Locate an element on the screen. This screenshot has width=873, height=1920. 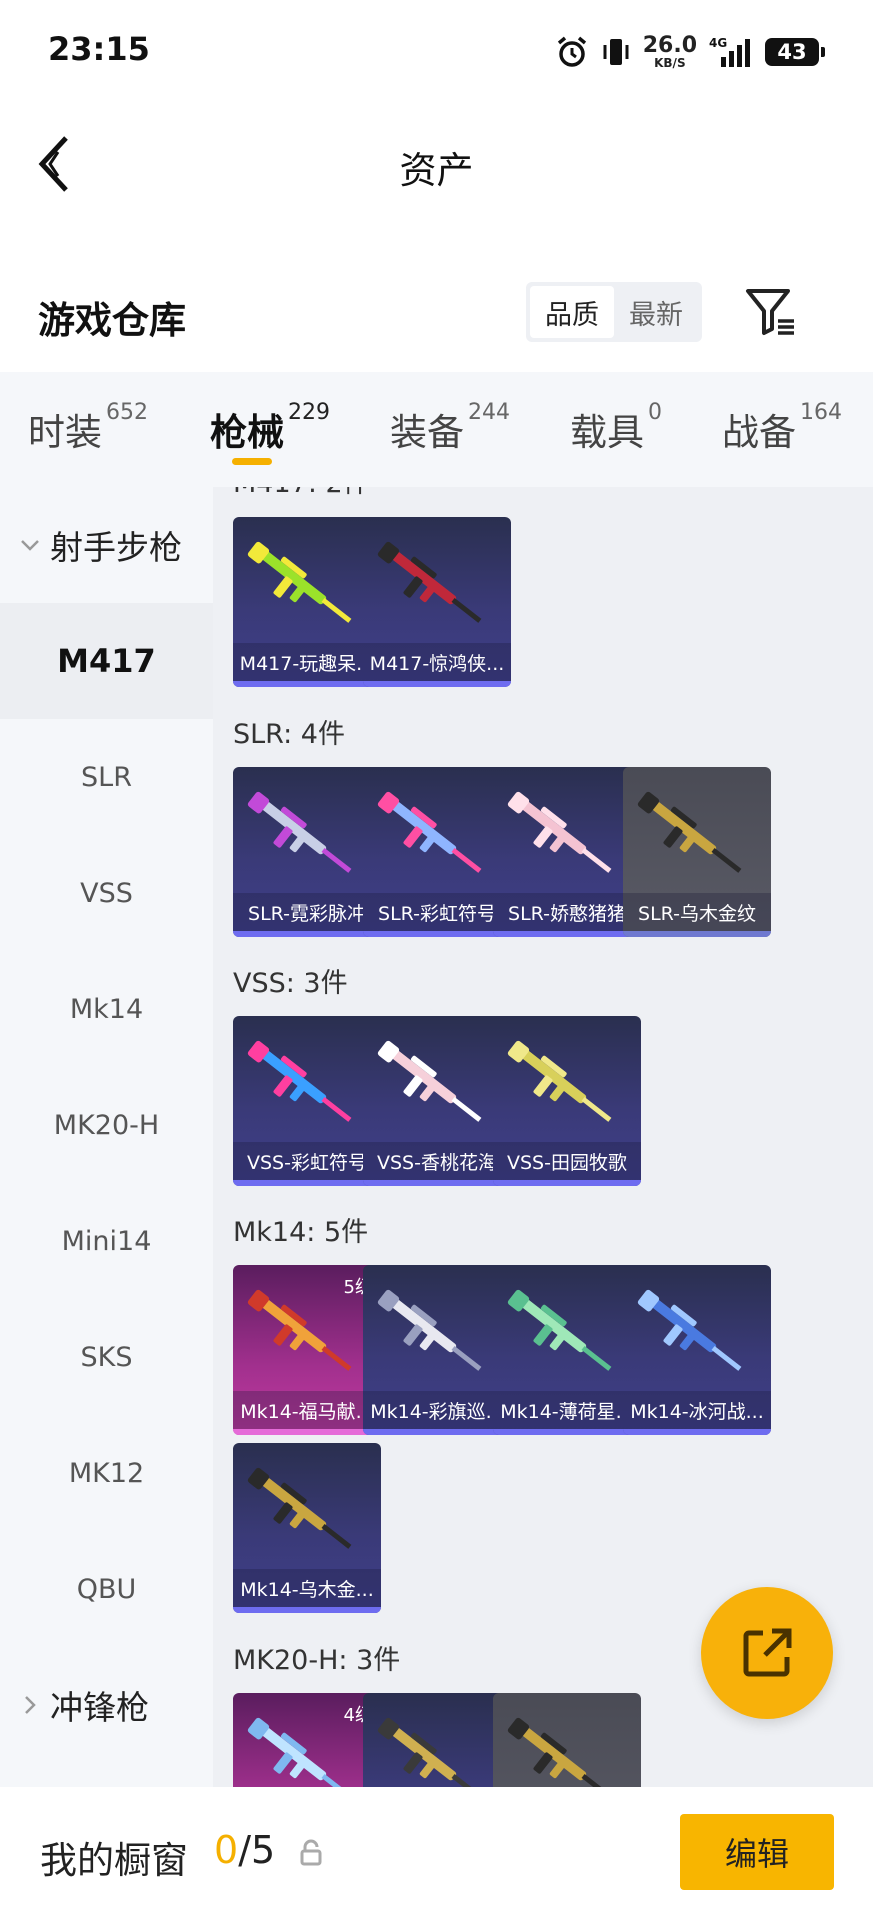
weapon-card: VSS-田园牧歌 is located at coordinates (567, 1101).